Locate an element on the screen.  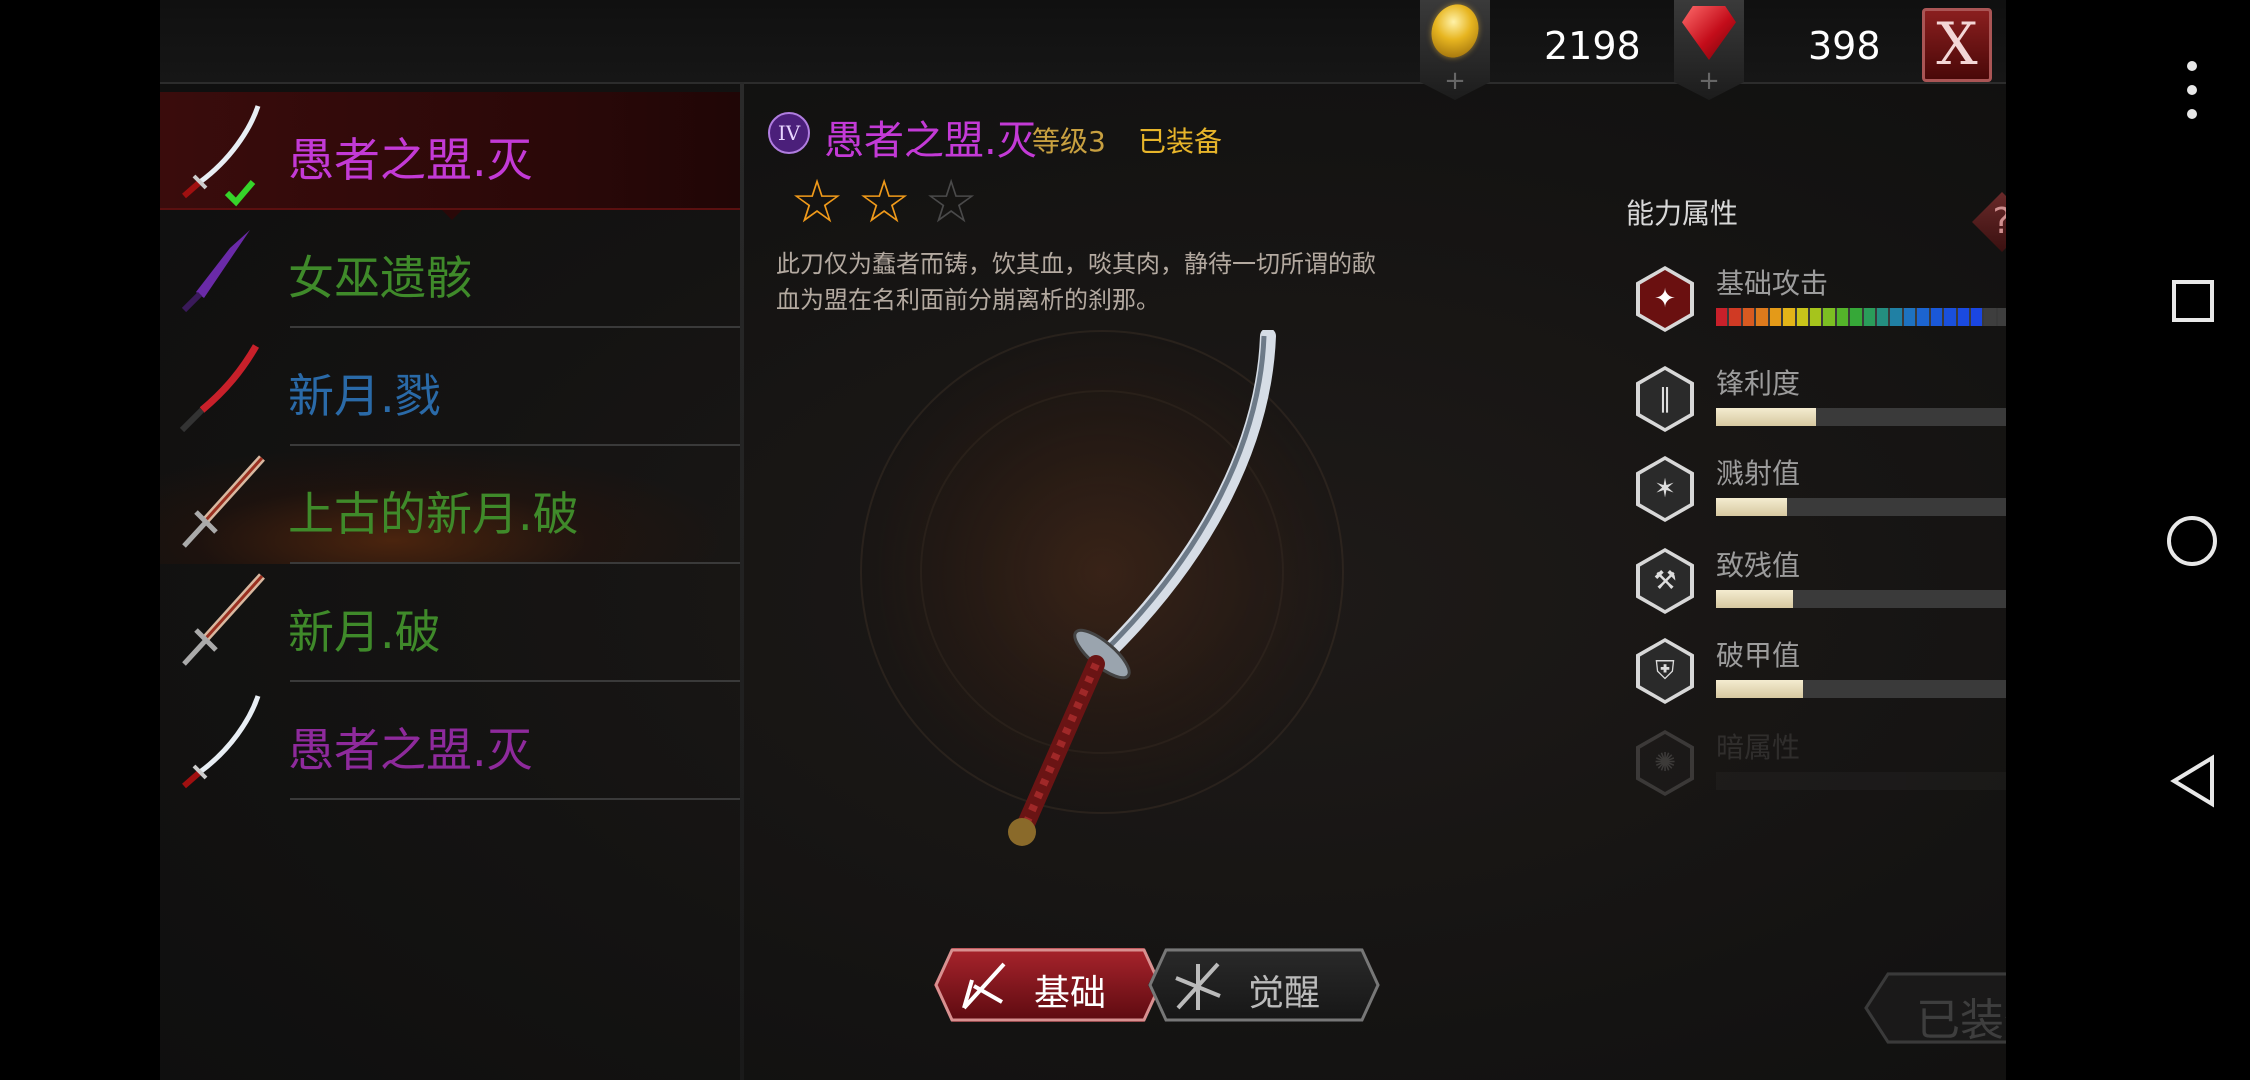
stat-row-cripple: ⚒ 致残值 62 is located at coordinates (1821, 584).